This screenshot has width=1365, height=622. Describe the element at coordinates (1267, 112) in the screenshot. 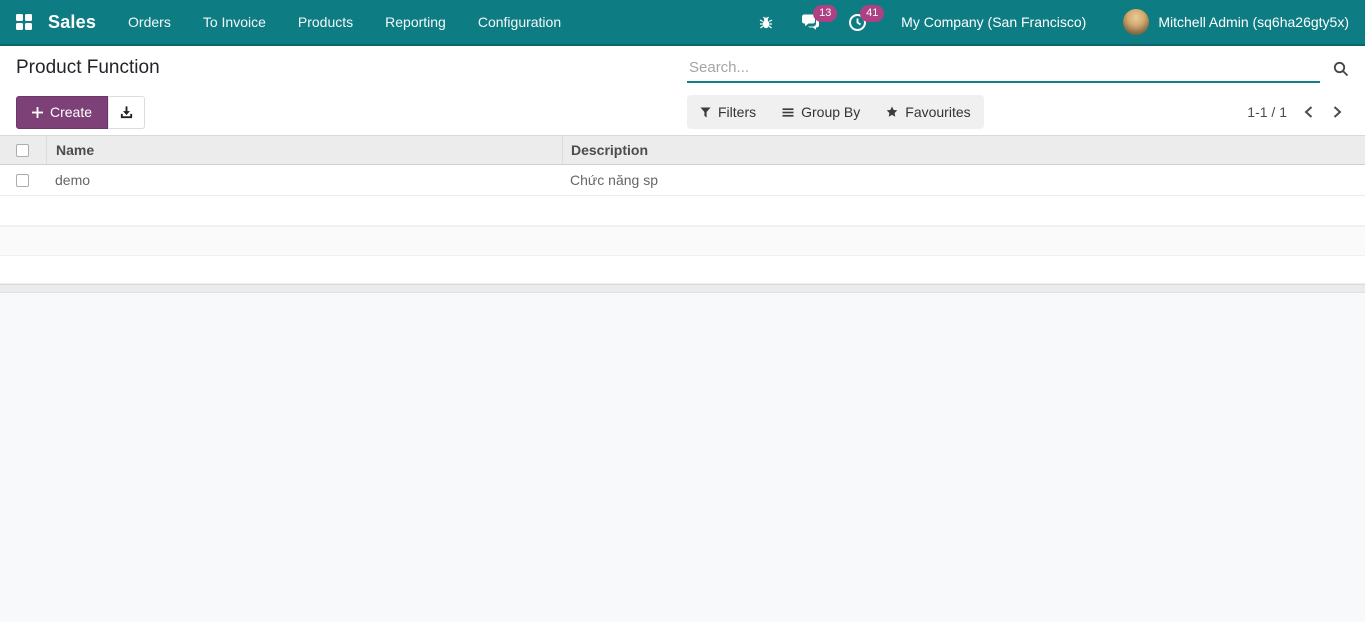

I see `pager-value: 1-1 / 1` at that location.